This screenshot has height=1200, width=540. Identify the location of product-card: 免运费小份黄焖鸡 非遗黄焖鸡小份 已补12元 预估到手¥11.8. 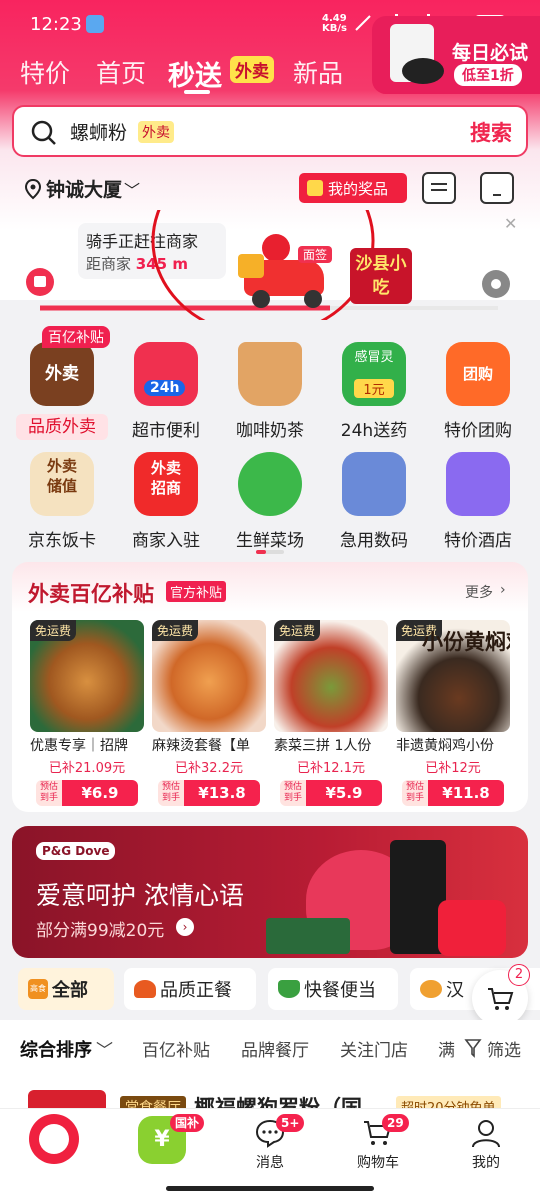
(453, 713).